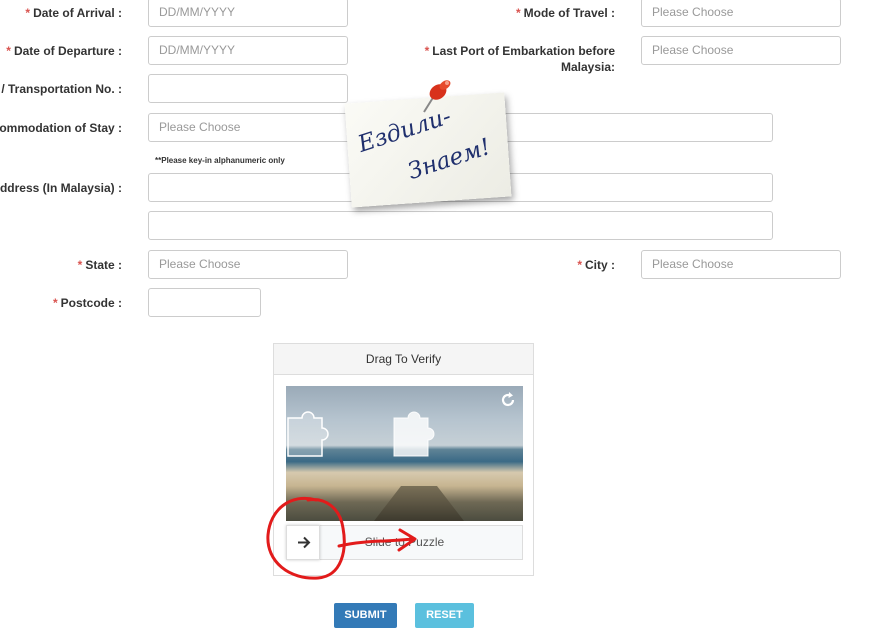  What do you see at coordinates (99, 265) in the screenshot?
I see `state-label: * State :` at bounding box center [99, 265].